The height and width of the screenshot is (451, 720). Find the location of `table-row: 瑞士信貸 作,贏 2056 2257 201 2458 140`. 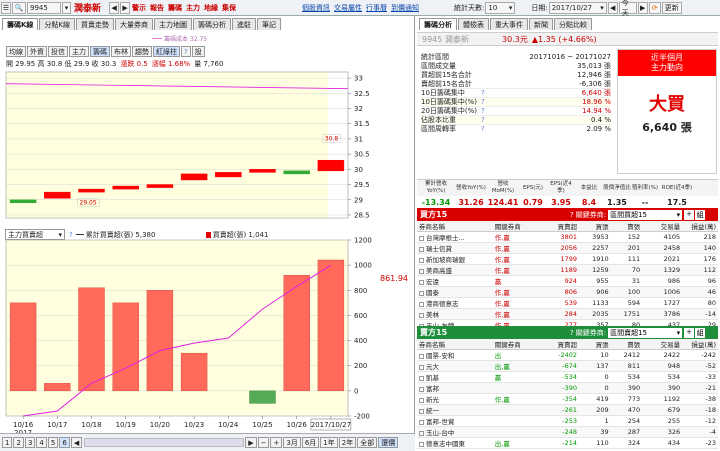

table-row: 瑞士信貸 作,贏 2056 2257 201 2458 140 is located at coordinates (567, 248).